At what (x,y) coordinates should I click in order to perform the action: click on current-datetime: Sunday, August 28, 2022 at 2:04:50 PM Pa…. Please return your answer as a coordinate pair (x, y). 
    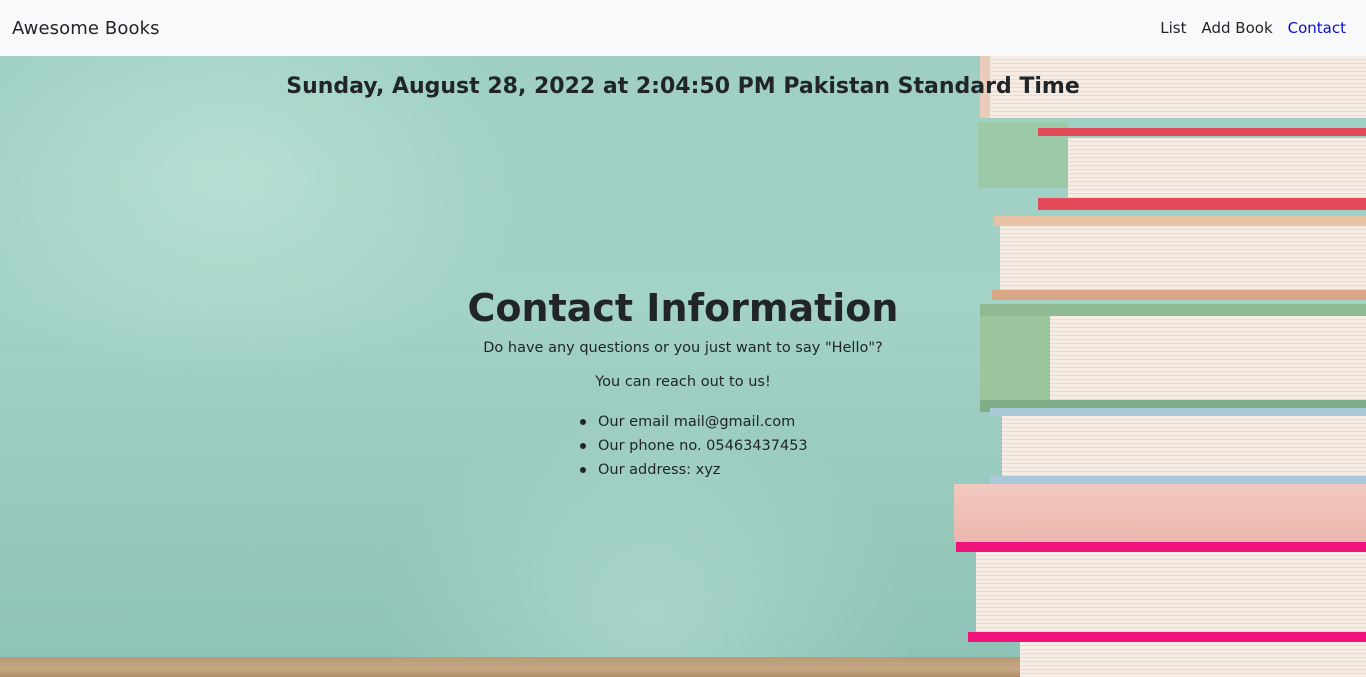
    Looking at the image, I should click on (683, 86).